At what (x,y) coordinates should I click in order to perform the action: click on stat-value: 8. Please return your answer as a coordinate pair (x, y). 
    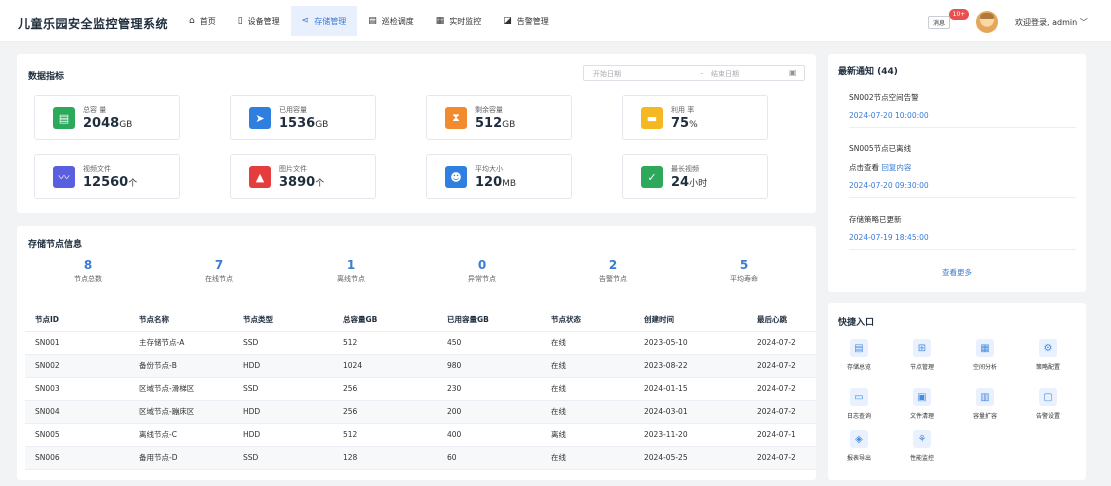
    Looking at the image, I should click on (88, 265).